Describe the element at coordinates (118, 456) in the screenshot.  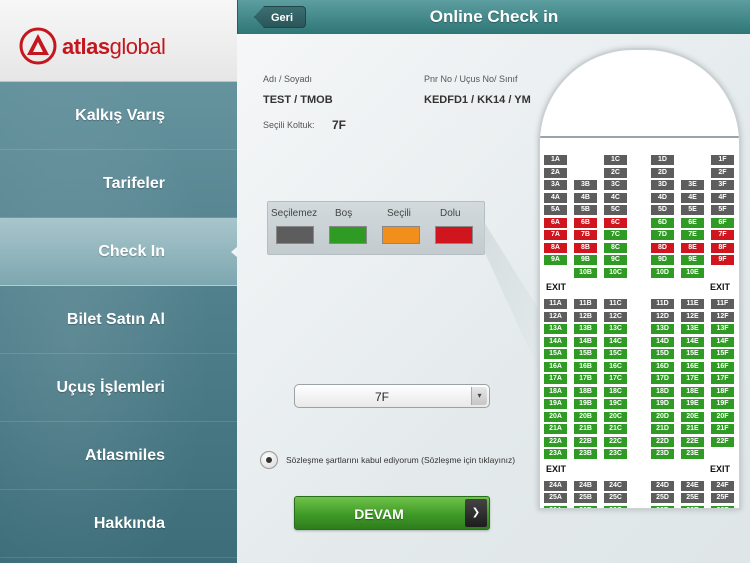
I see `sidebar-item-5: Atlasmiles` at that location.